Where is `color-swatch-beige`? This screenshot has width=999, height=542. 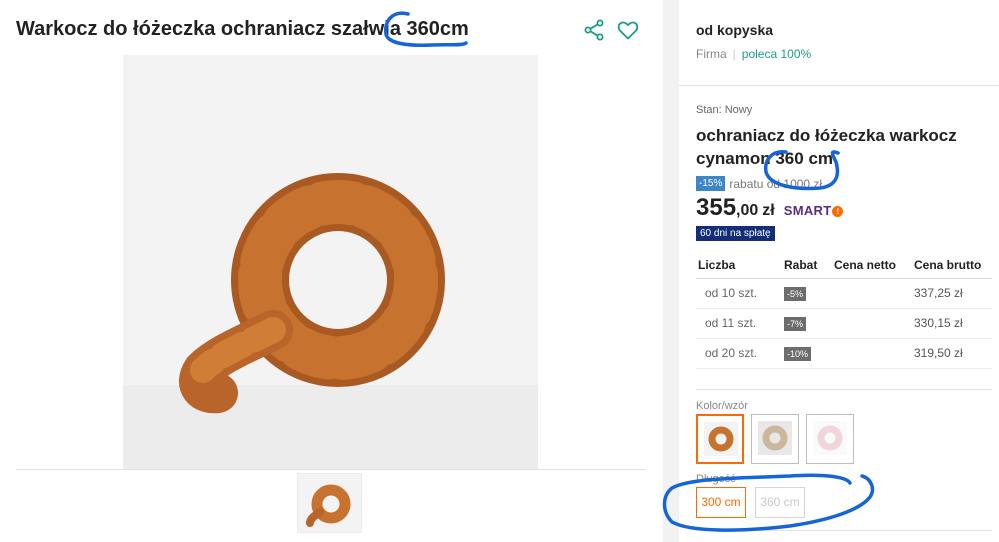
color-swatch-beige is located at coordinates (775, 439).